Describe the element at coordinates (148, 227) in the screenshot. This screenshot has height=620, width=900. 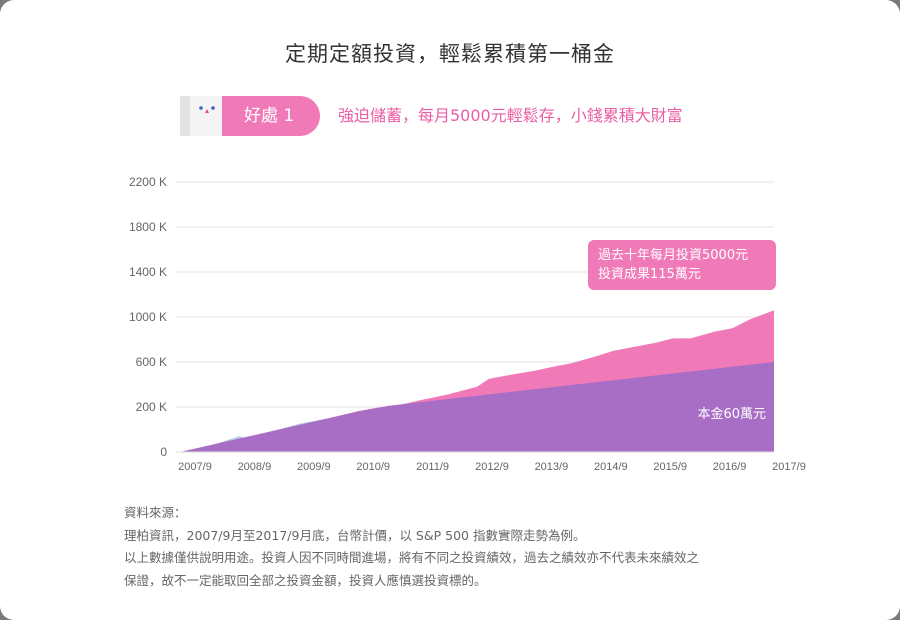
I see `y-tick-label: 1800 K` at that location.